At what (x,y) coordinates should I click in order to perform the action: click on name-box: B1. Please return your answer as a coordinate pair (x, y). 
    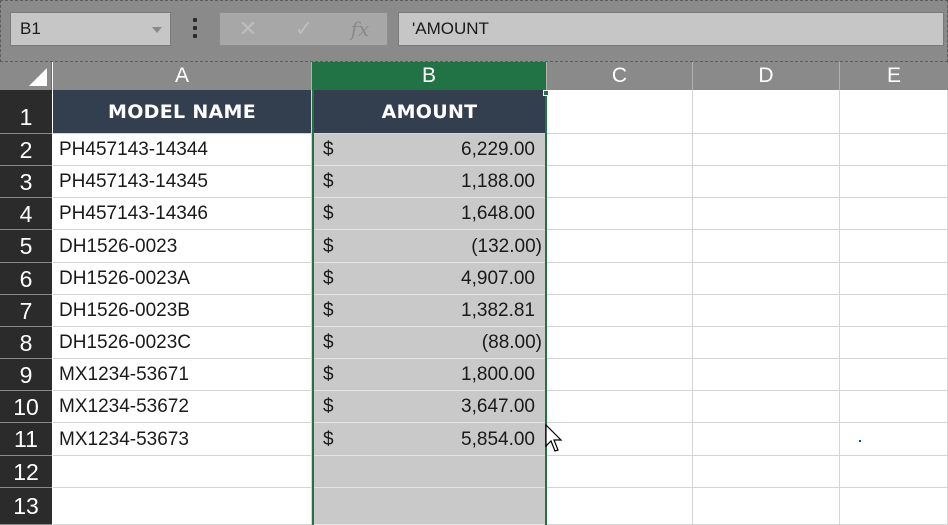
    Looking at the image, I should click on (90, 29).